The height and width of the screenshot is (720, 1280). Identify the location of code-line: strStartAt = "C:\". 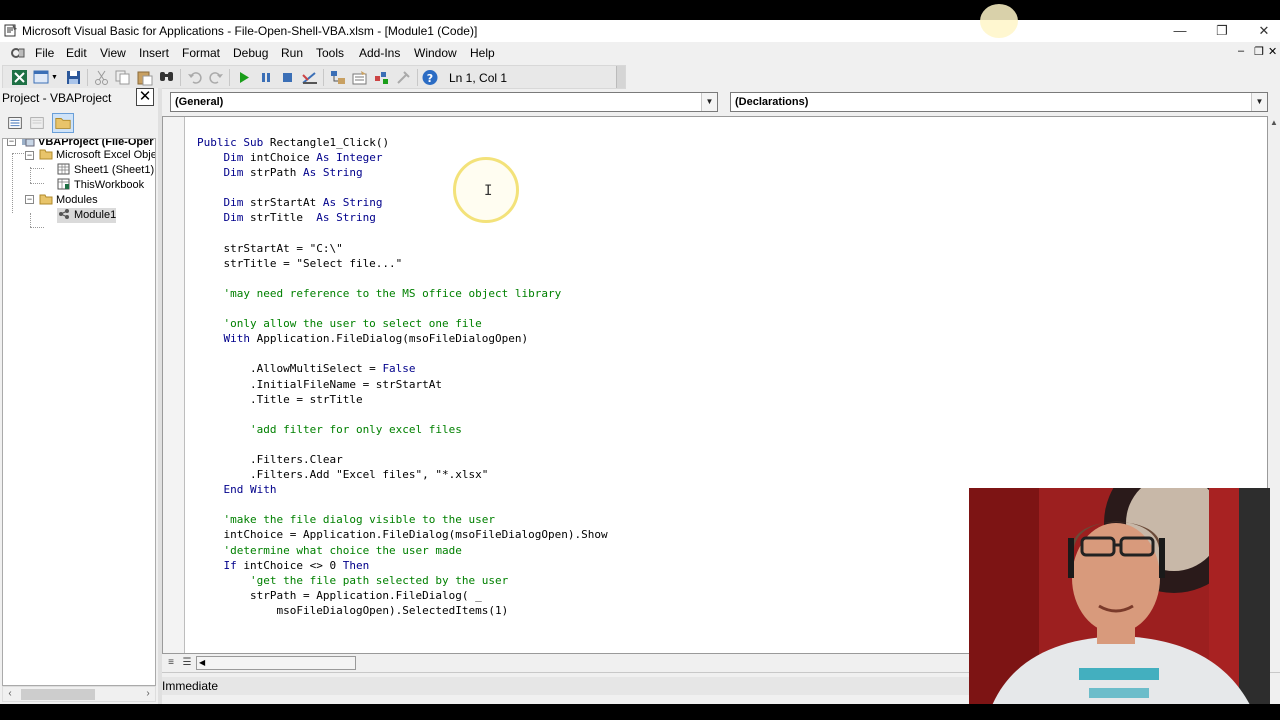
(402, 248).